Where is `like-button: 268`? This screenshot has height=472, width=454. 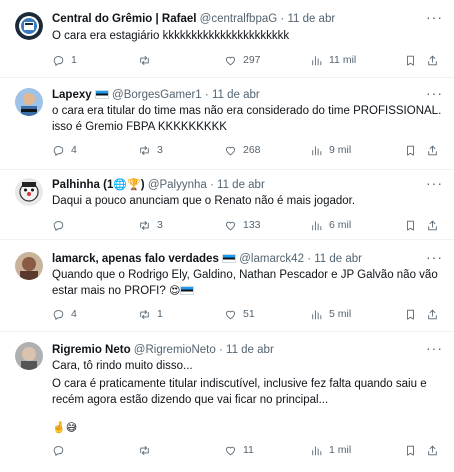
like-button: 268 is located at coordinates (242, 150).